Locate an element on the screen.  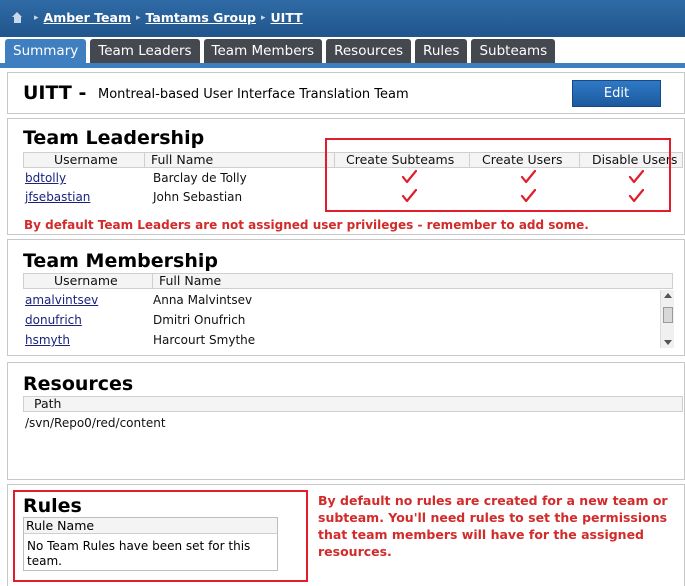
member-full-name: Dmitri Onufrich is located at coordinates (199, 320).